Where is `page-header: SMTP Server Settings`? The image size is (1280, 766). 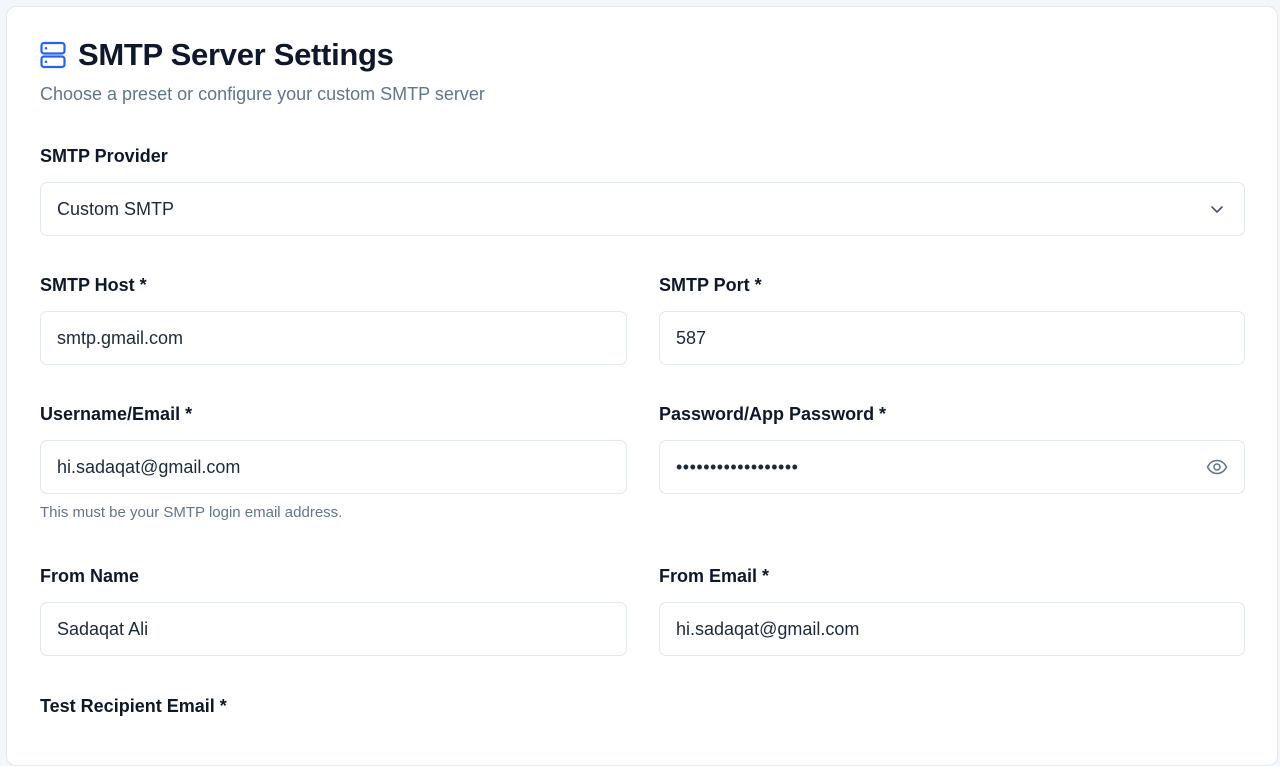
page-header: SMTP Server Settings is located at coordinates (217, 55).